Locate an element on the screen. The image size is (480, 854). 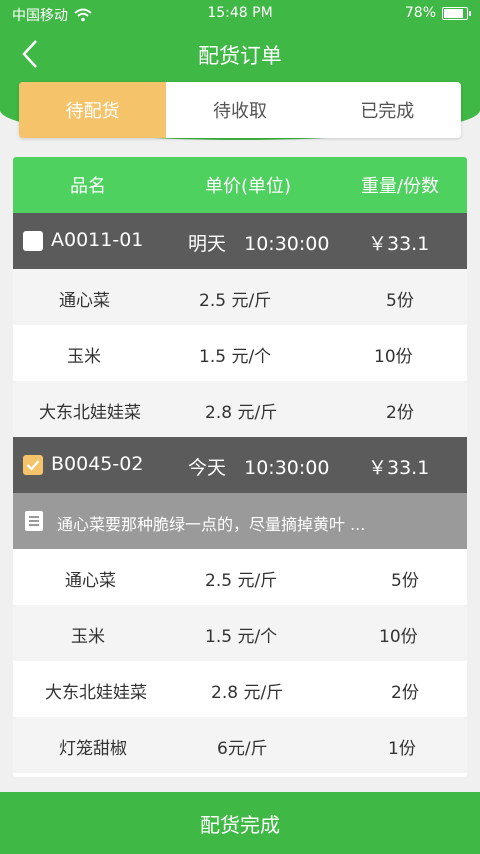
finish-distribution-button: 配货完成 is located at coordinates (240, 823).